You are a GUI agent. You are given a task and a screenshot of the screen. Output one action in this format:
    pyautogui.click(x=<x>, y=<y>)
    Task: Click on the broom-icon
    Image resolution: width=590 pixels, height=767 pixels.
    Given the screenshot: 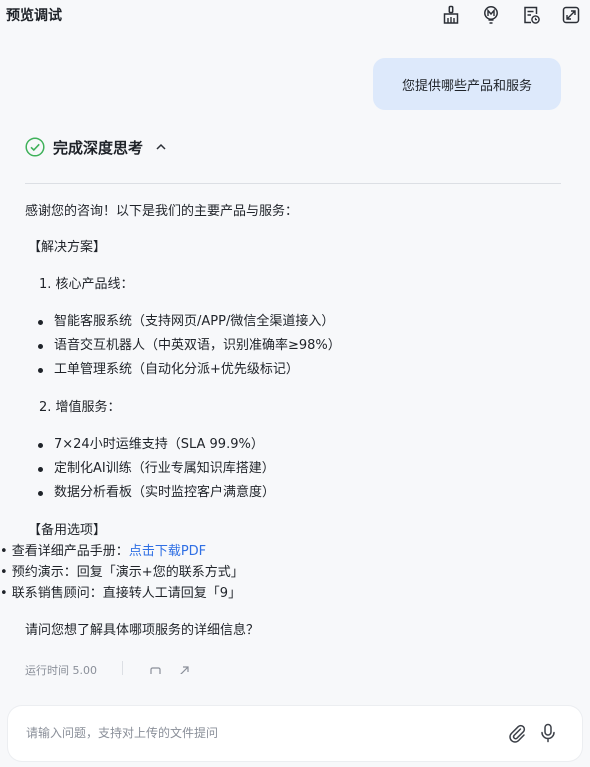 What is the action you would take?
    pyautogui.click(x=451, y=14)
    